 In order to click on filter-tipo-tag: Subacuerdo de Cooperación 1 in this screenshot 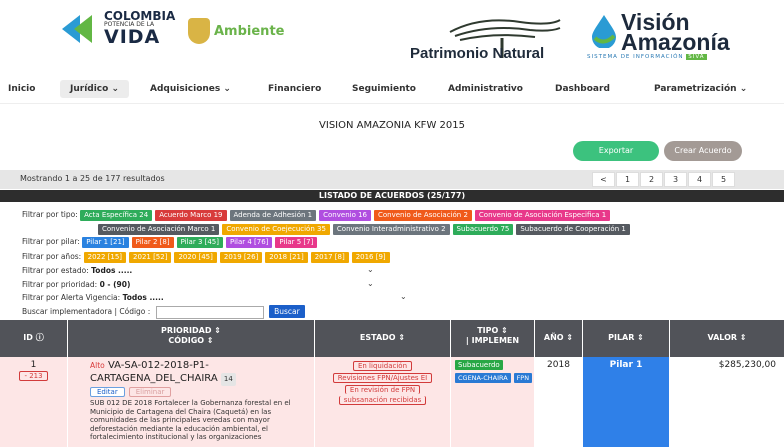, I will do `click(573, 229)`.